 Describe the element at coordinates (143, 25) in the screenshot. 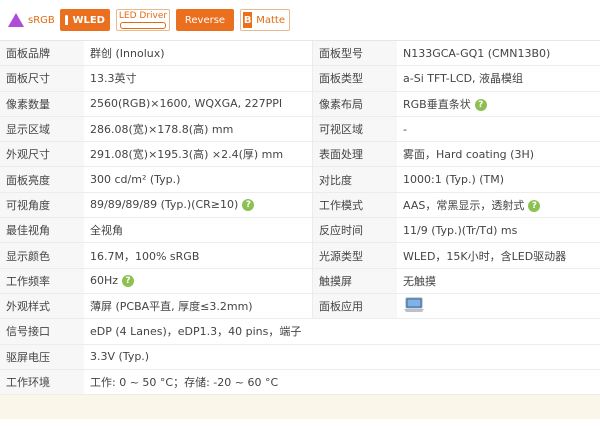

I see `led-bar-icon` at that location.